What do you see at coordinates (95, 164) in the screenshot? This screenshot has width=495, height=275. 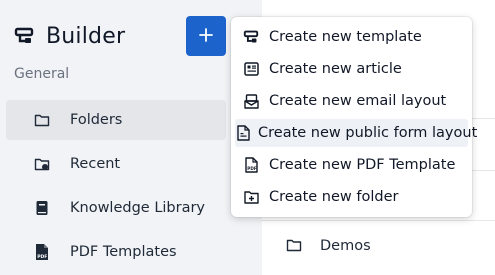 I see `sidebar-item-label: Recent` at bounding box center [95, 164].